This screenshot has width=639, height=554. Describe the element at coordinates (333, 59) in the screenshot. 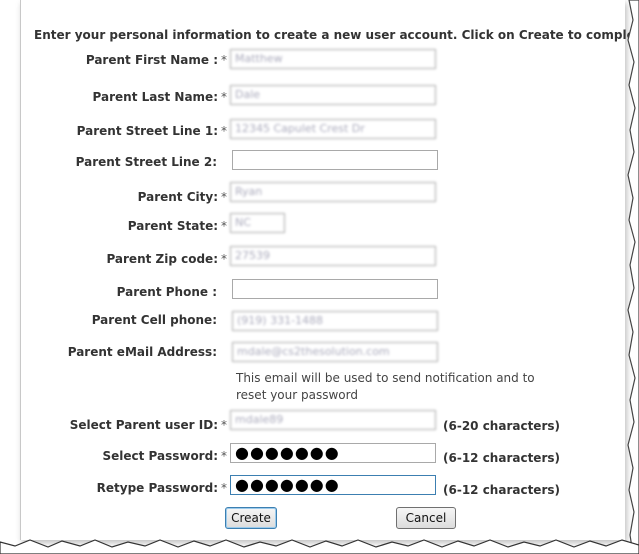

I see `first-name-field: Matthew` at that location.